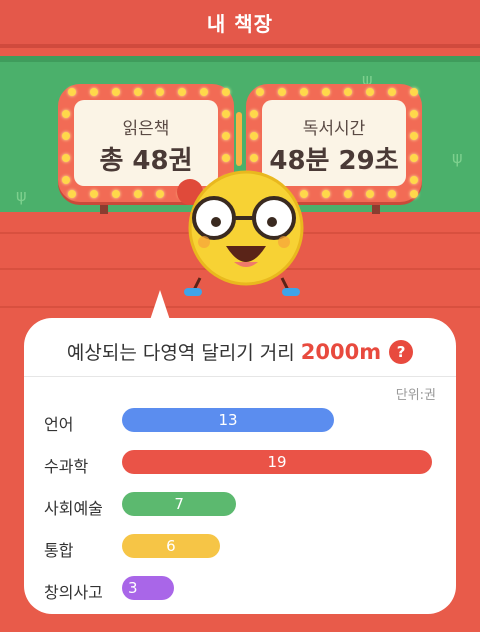 This screenshot has height=632, width=480. I want to click on chart-row: 통합 6, so click(240, 547).